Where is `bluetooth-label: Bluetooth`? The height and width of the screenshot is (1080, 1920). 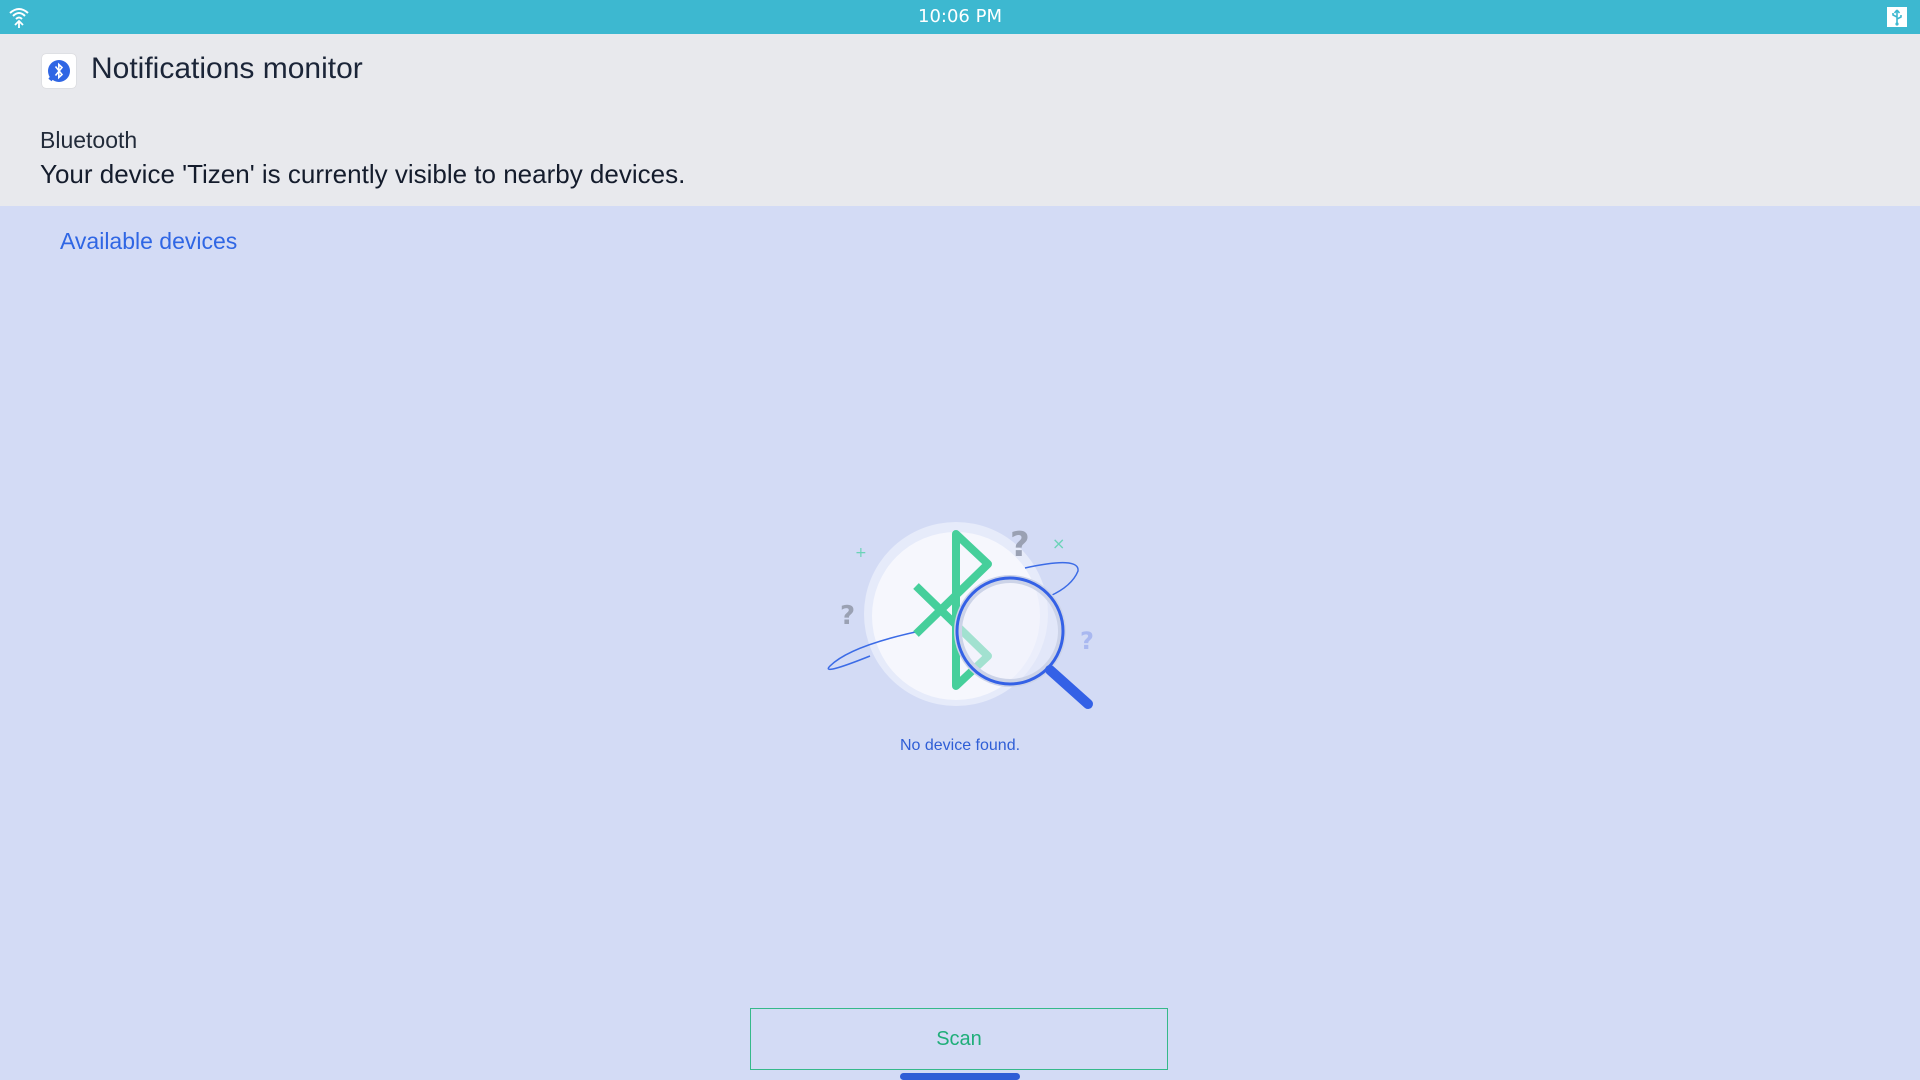
bluetooth-label: Bluetooth is located at coordinates (89, 140).